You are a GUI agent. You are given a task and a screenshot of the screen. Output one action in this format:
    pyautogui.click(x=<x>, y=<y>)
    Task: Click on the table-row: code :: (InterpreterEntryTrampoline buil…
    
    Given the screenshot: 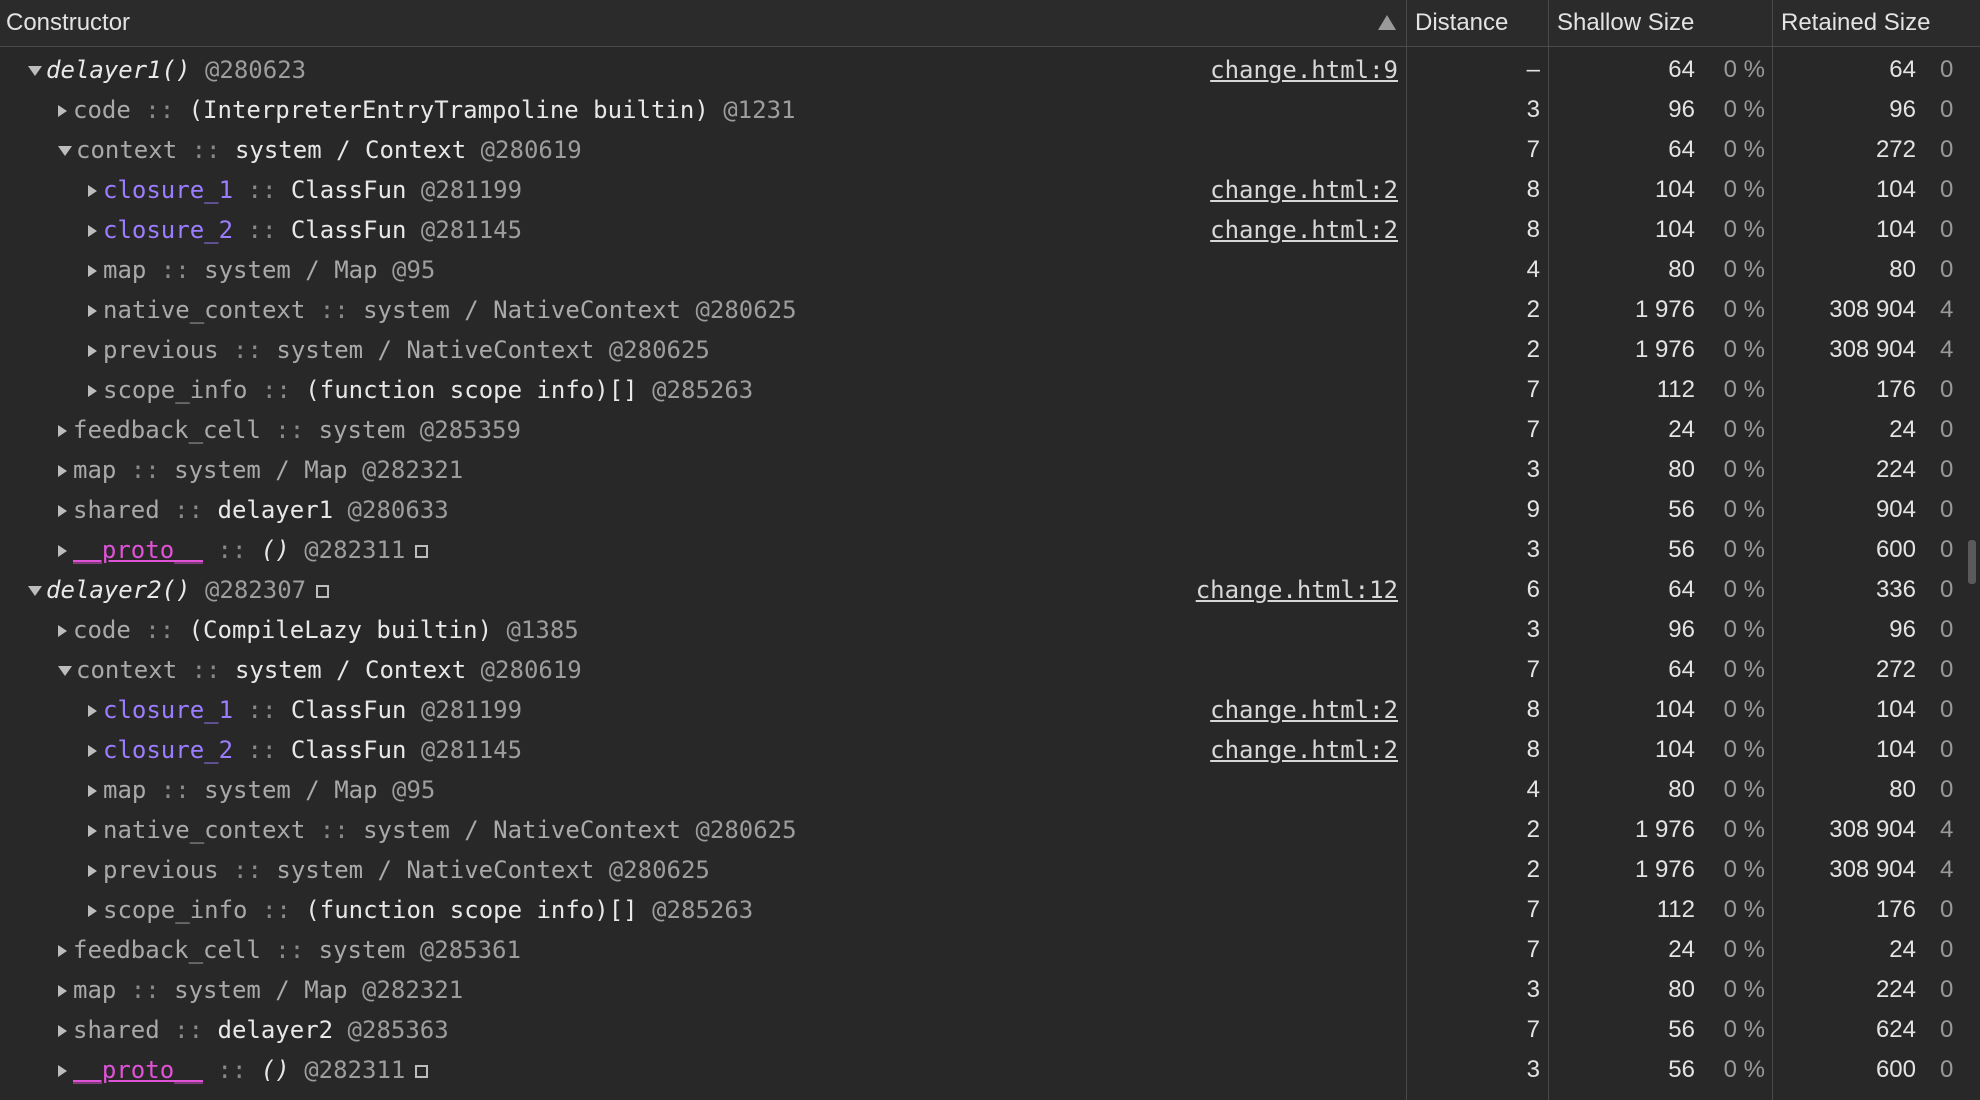 What is the action you would take?
    pyautogui.click(x=990, y=110)
    